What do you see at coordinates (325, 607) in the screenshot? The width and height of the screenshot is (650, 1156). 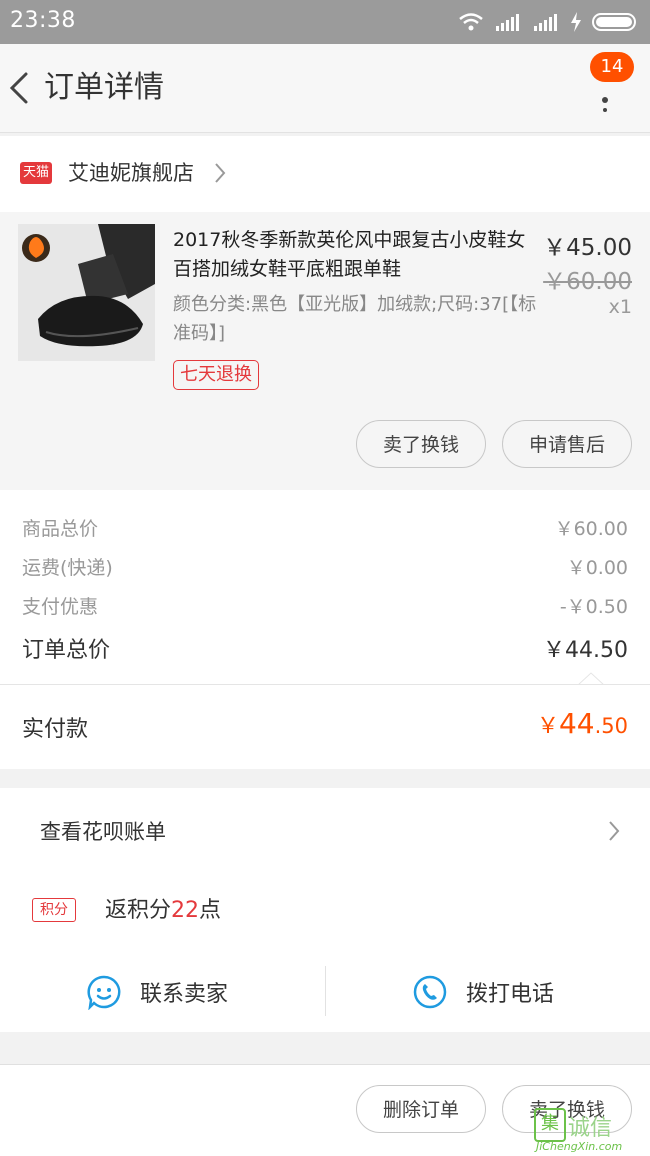 I see `summary-row: 支付优惠 -￥0.50` at bounding box center [325, 607].